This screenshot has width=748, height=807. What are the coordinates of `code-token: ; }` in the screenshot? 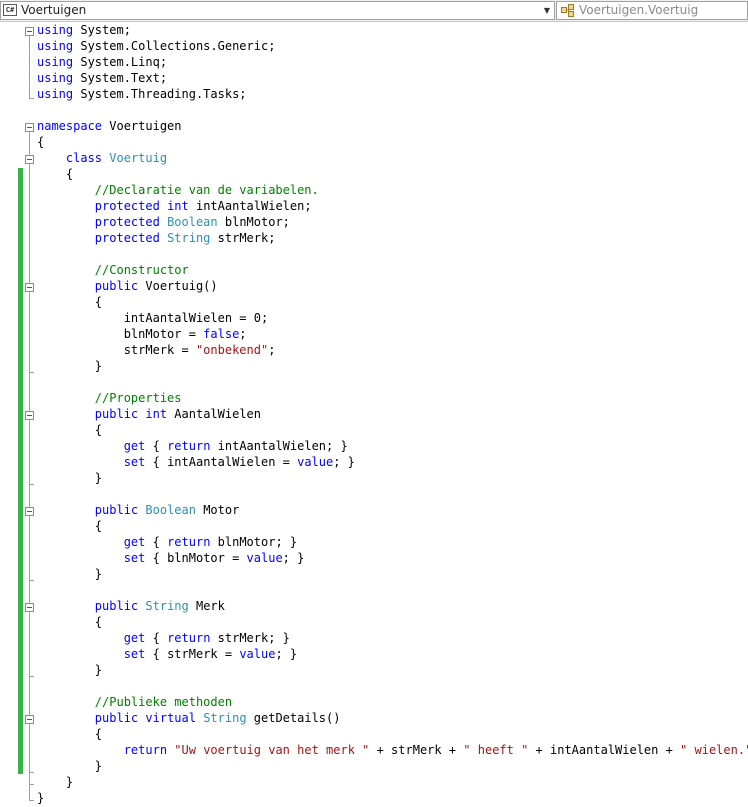 It's located at (344, 462).